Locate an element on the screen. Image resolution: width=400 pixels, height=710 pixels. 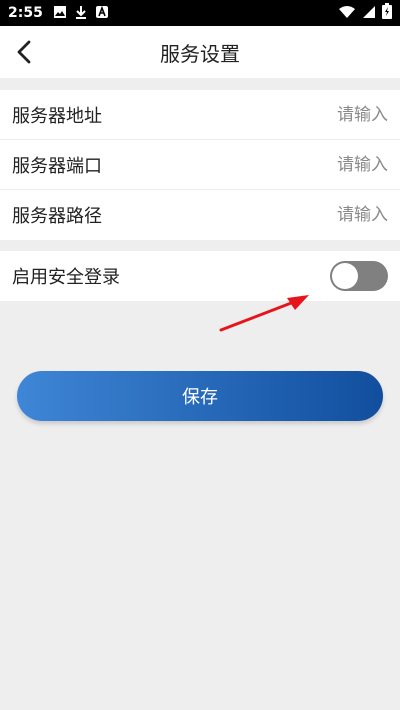
server-path-label: 服务器路径 is located at coordinates (57, 216).